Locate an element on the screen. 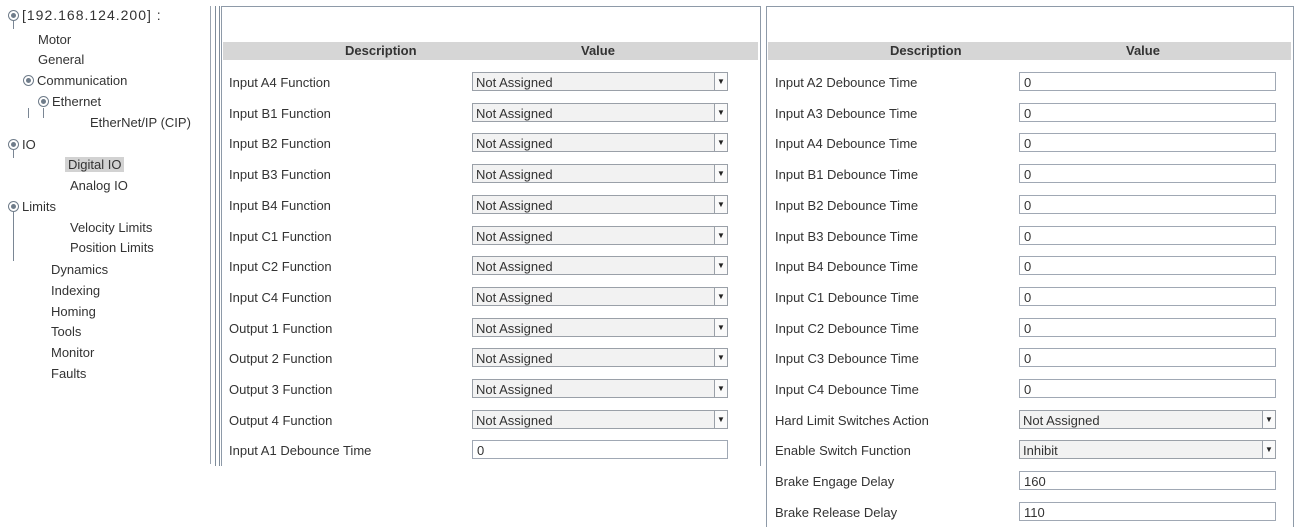 The height and width of the screenshot is (527, 1310). input-c1-function-select: Not Assigned ▼ is located at coordinates (600, 235).